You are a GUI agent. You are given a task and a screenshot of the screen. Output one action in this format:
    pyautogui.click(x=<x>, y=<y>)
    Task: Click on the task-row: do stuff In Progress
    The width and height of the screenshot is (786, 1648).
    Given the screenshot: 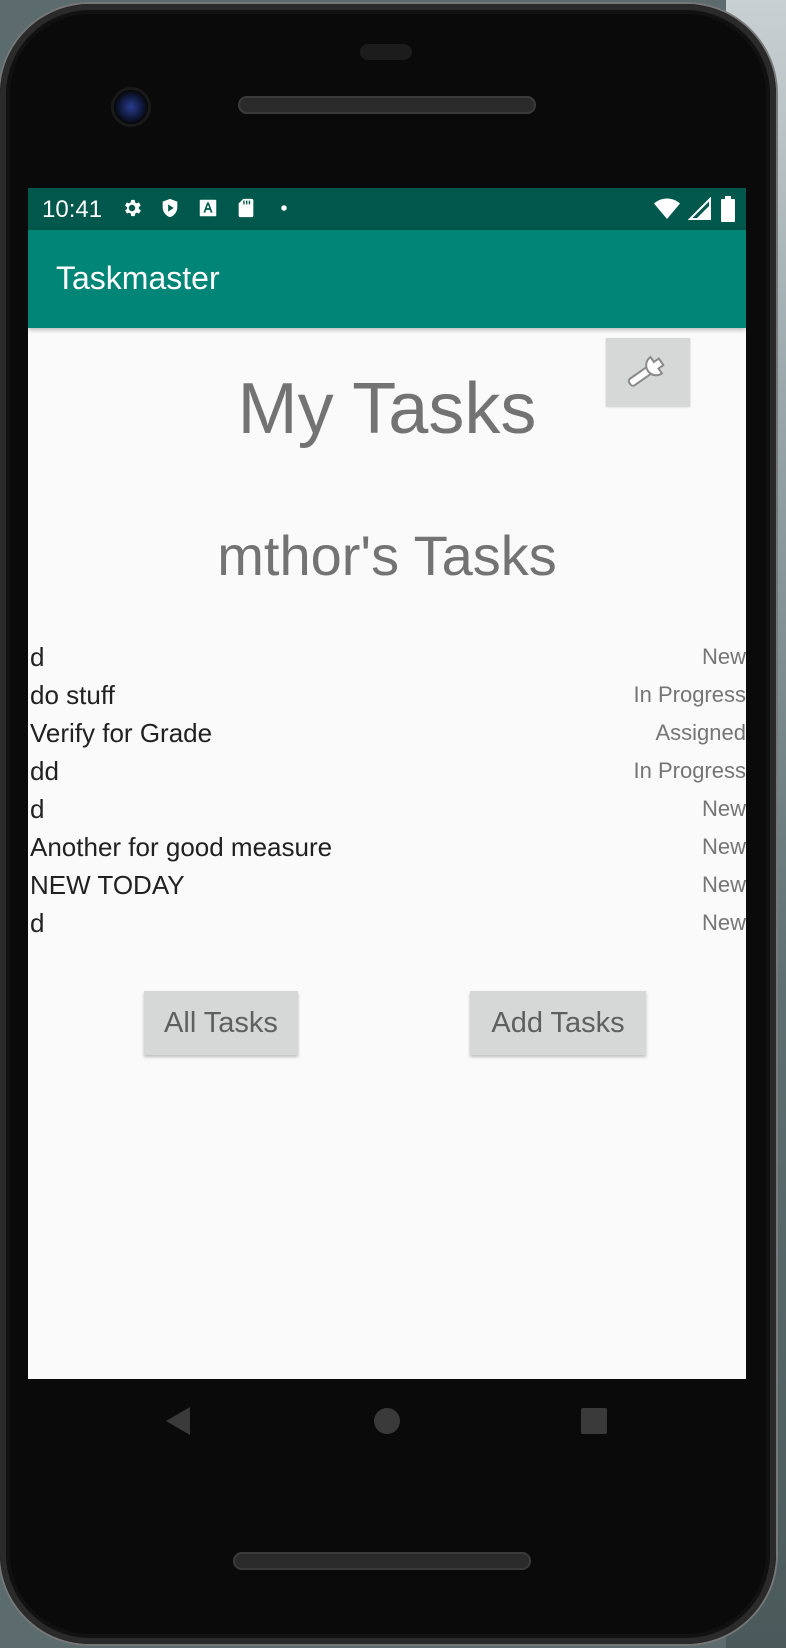 What is the action you would take?
    pyautogui.click(x=388, y=695)
    